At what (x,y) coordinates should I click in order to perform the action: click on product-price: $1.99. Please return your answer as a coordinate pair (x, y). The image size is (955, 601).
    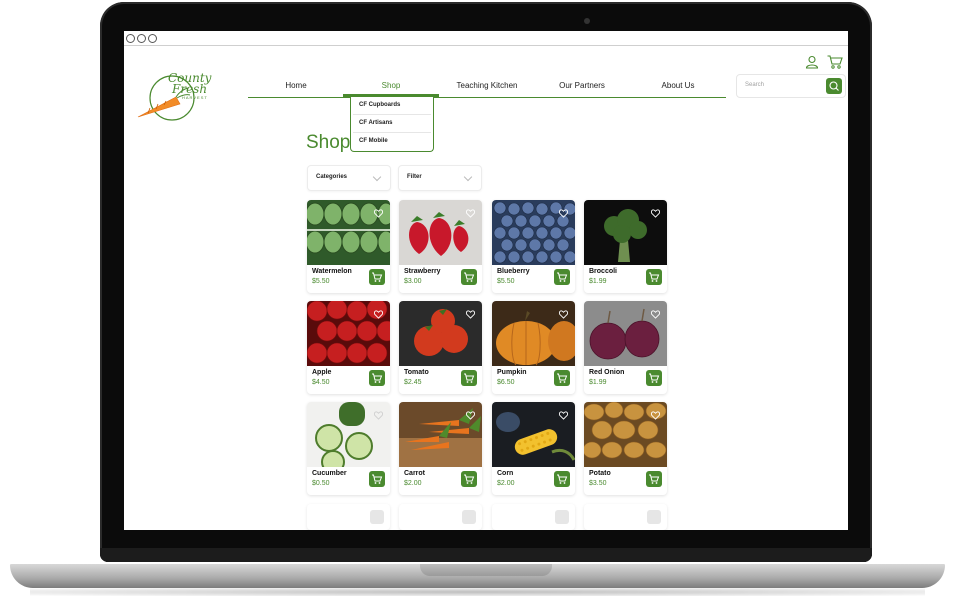
    Looking at the image, I should click on (598, 281).